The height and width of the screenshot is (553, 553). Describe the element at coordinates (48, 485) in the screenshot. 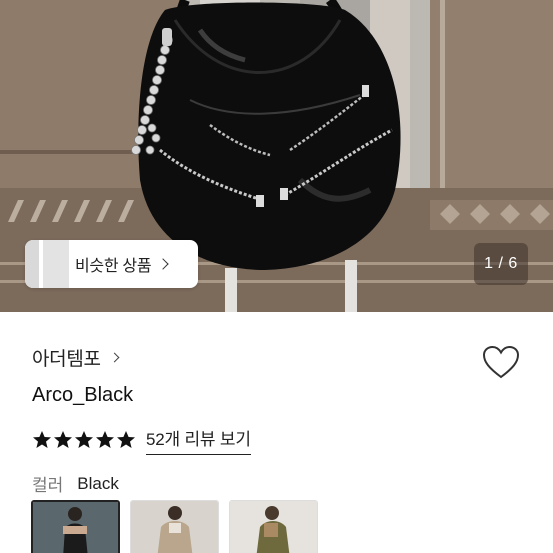

I see `color-option-label: 컬러` at that location.